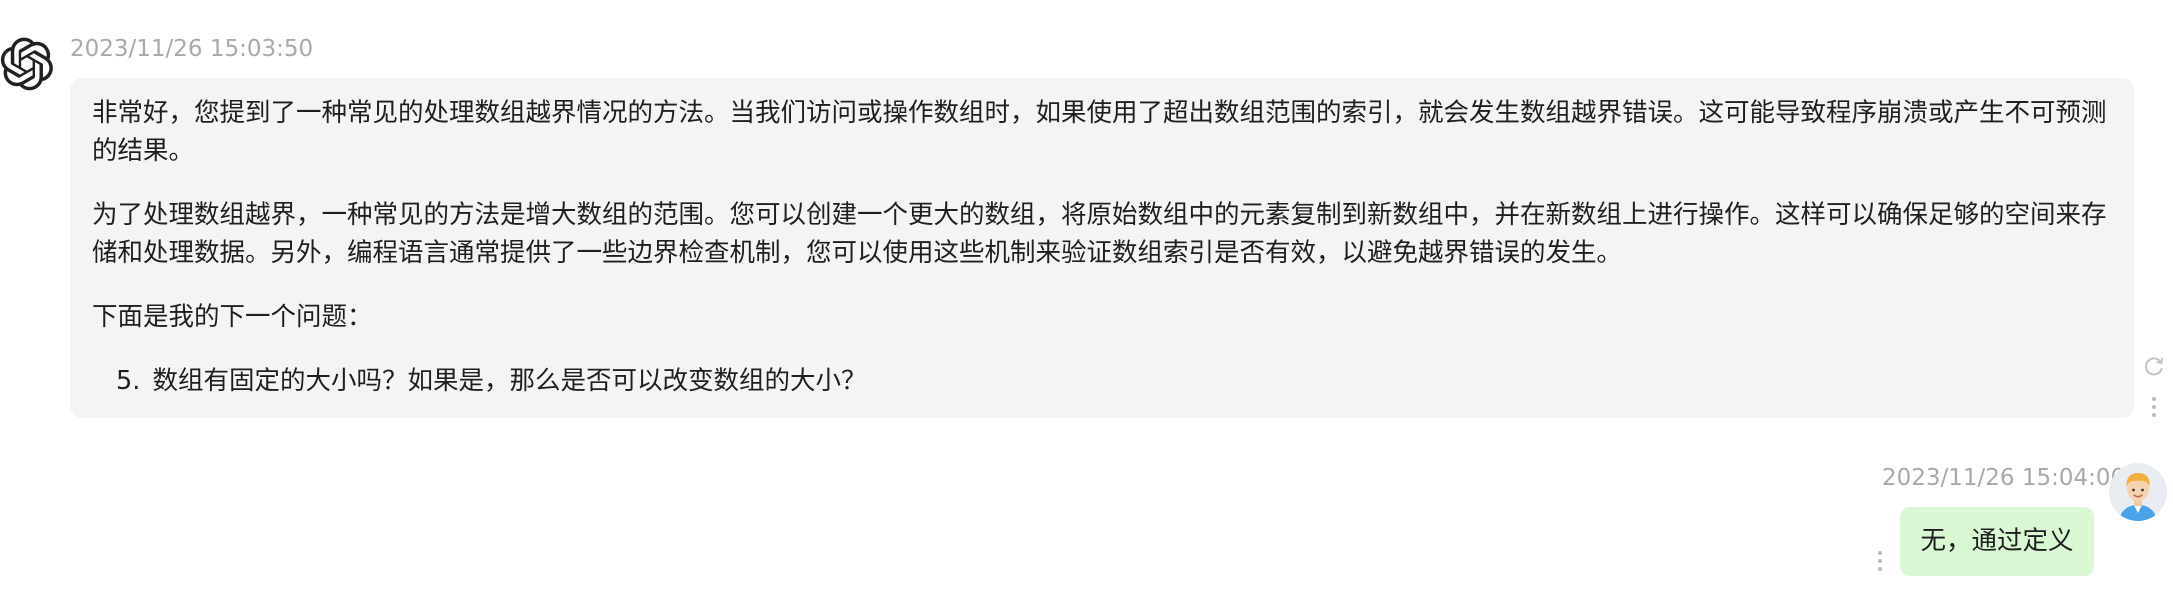 The width and height of the screenshot is (2173, 595). I want to click on numbered-list-item: 5. 数组有固定的大小吗？如果是，那么是否可以改变数组的大小？, so click(1101, 381).